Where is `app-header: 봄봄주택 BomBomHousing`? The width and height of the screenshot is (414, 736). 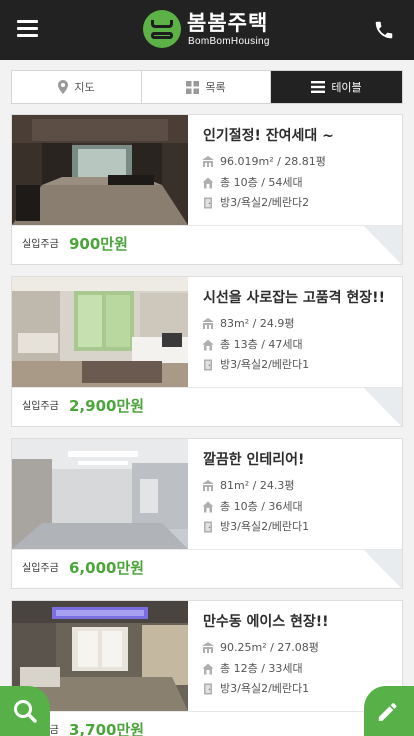 app-header: 봄봄주택 BomBomHousing is located at coordinates (207, 30).